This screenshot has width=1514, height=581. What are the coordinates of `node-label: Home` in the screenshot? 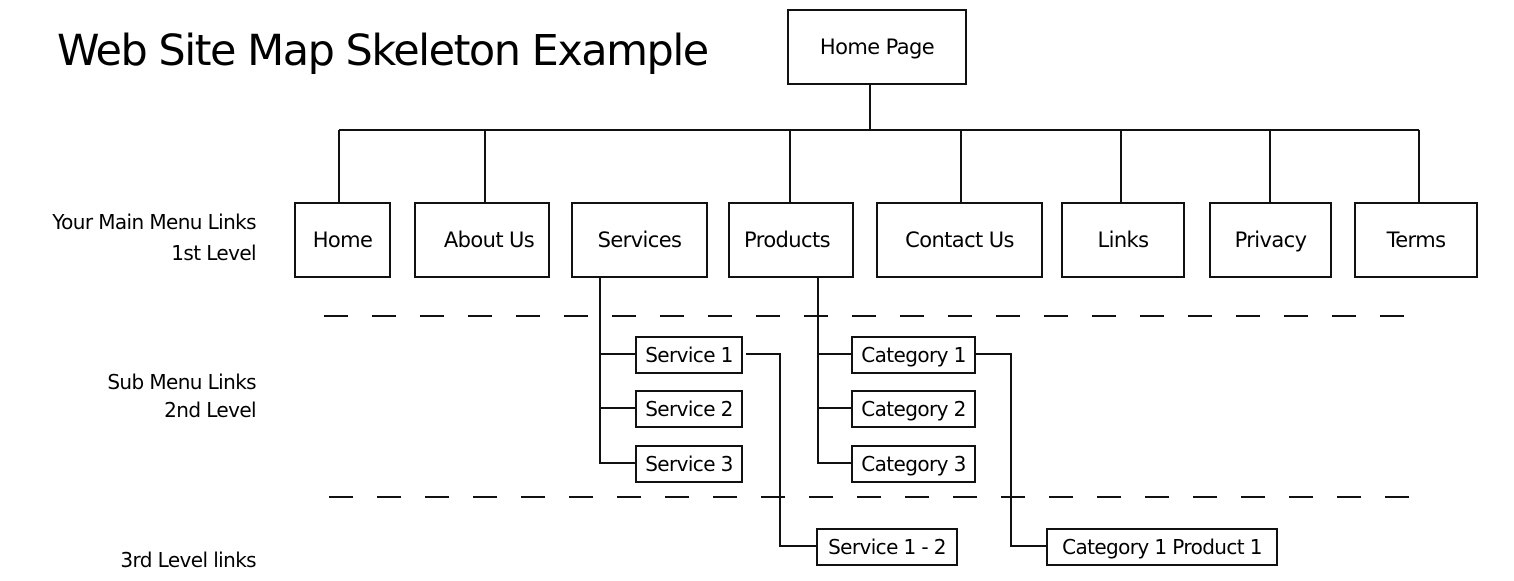 It's located at (342, 240).